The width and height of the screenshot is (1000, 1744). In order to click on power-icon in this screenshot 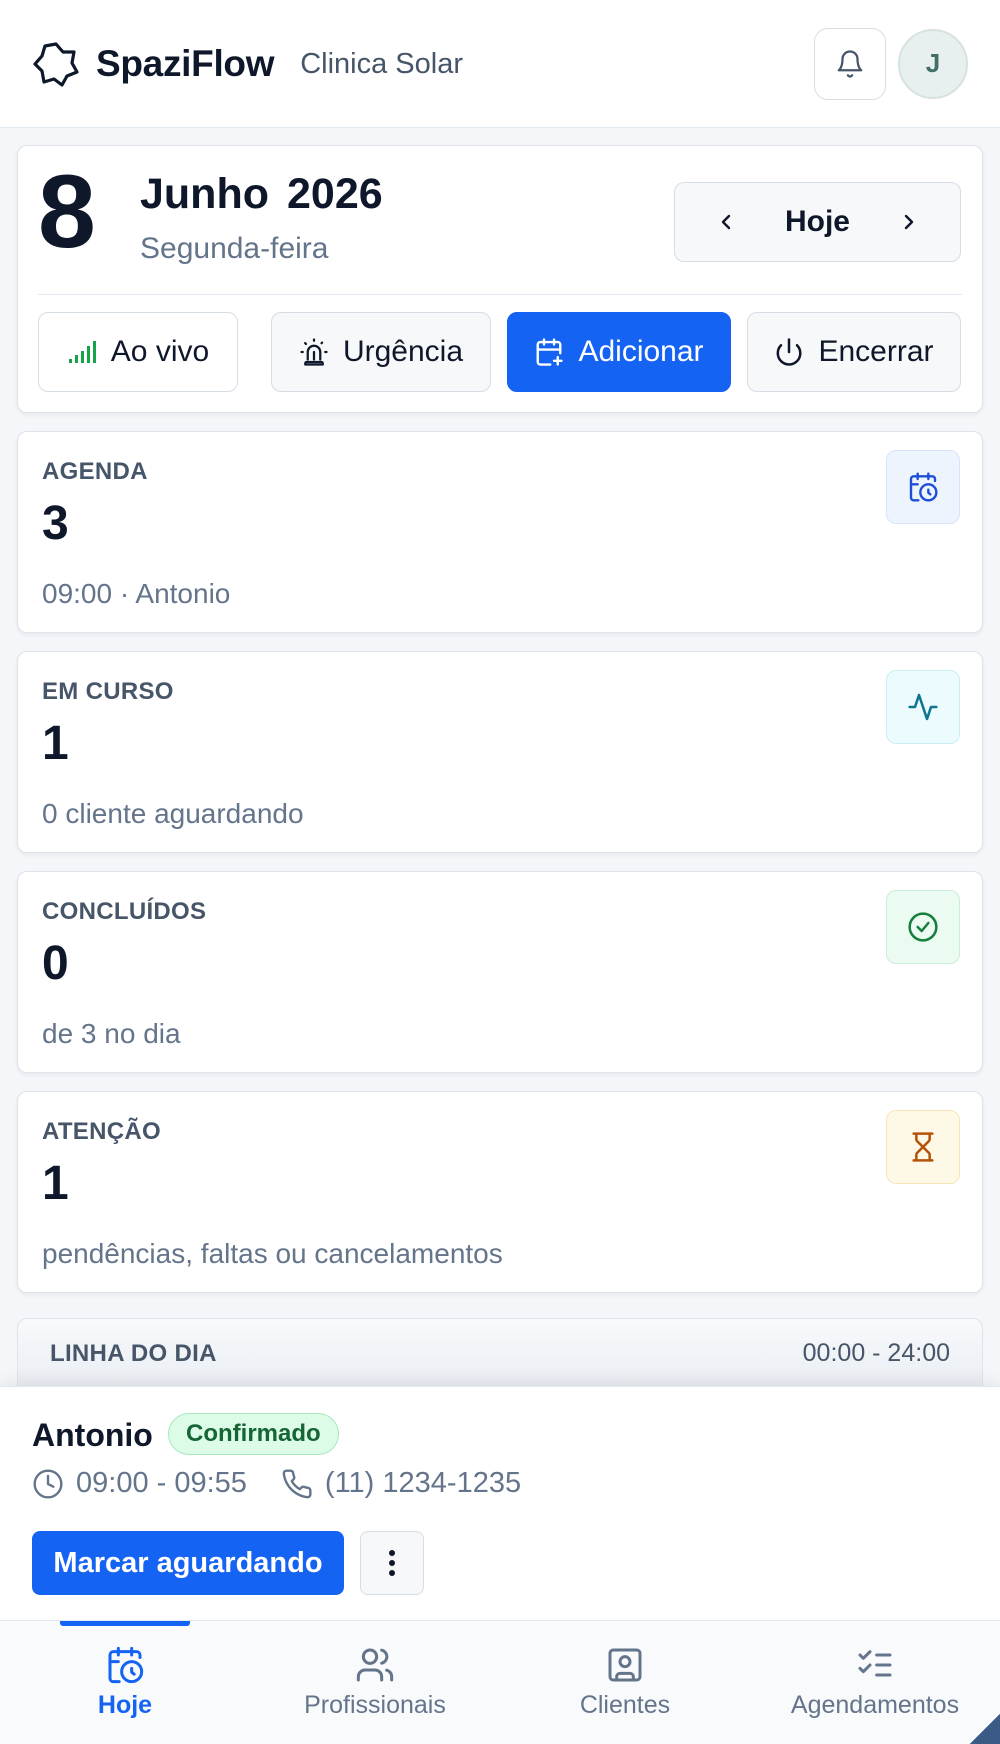, I will do `click(789, 352)`.